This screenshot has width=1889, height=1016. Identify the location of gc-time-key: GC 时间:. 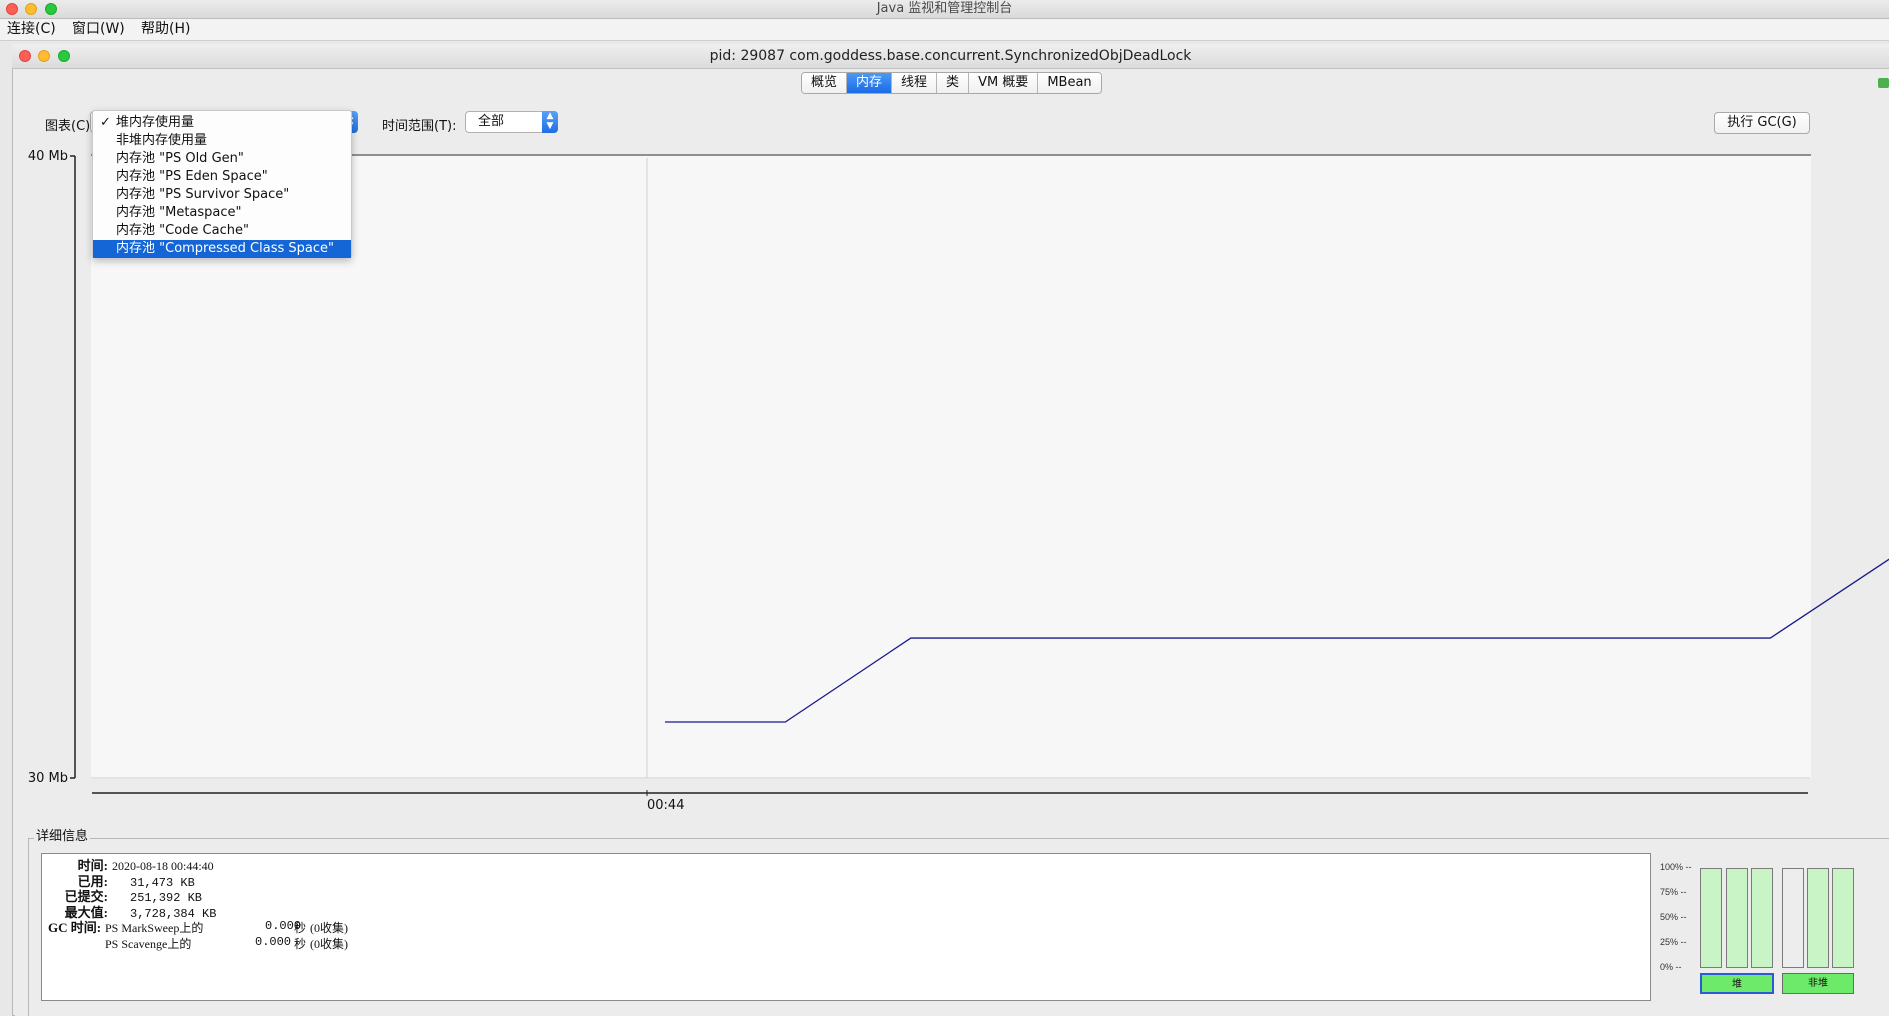
(75, 927).